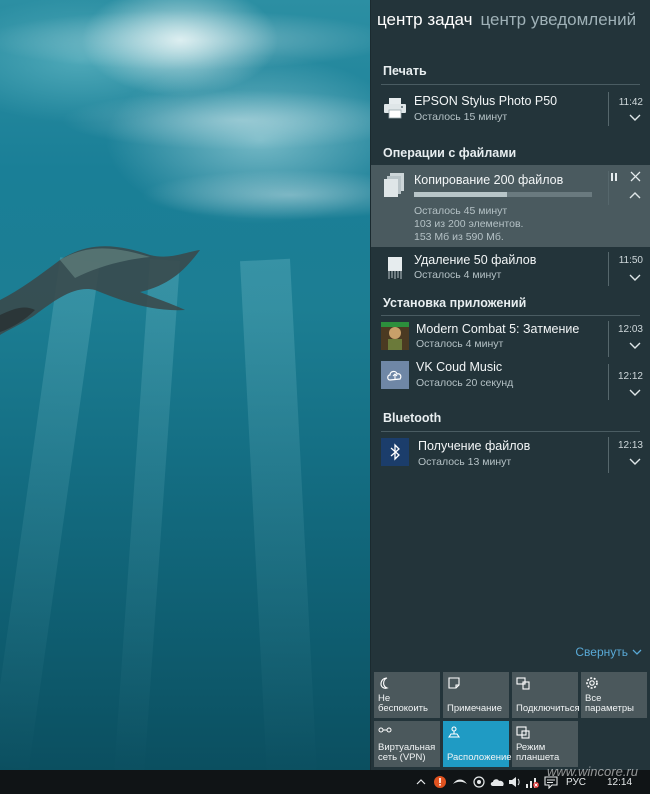 The image size is (650, 794). What do you see at coordinates (459, 367) in the screenshot?
I see `notification-title: VK Coud Music` at bounding box center [459, 367].